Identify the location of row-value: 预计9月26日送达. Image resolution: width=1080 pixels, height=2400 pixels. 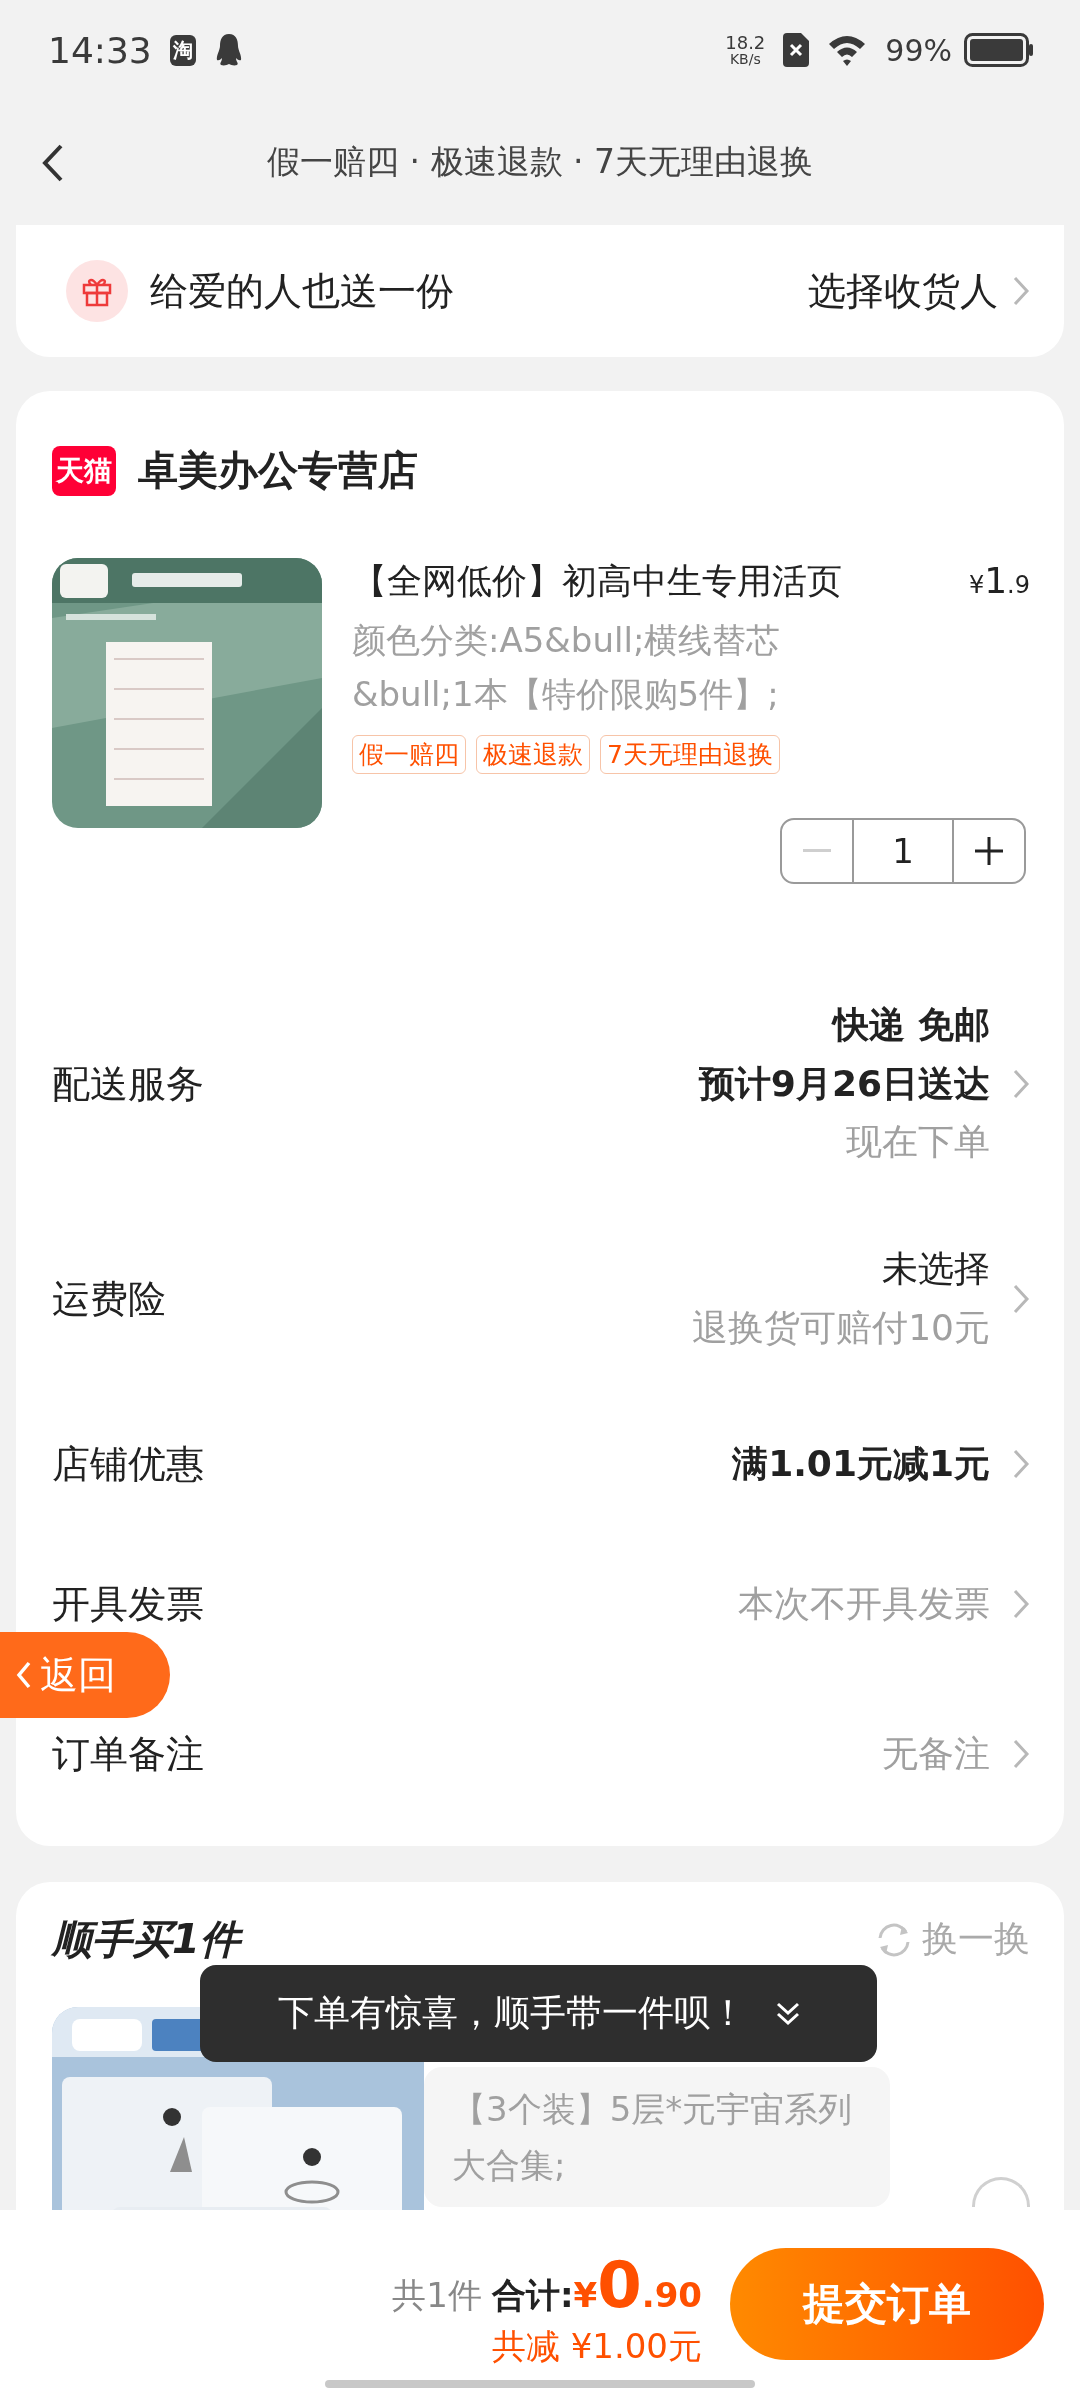
(844, 1084).